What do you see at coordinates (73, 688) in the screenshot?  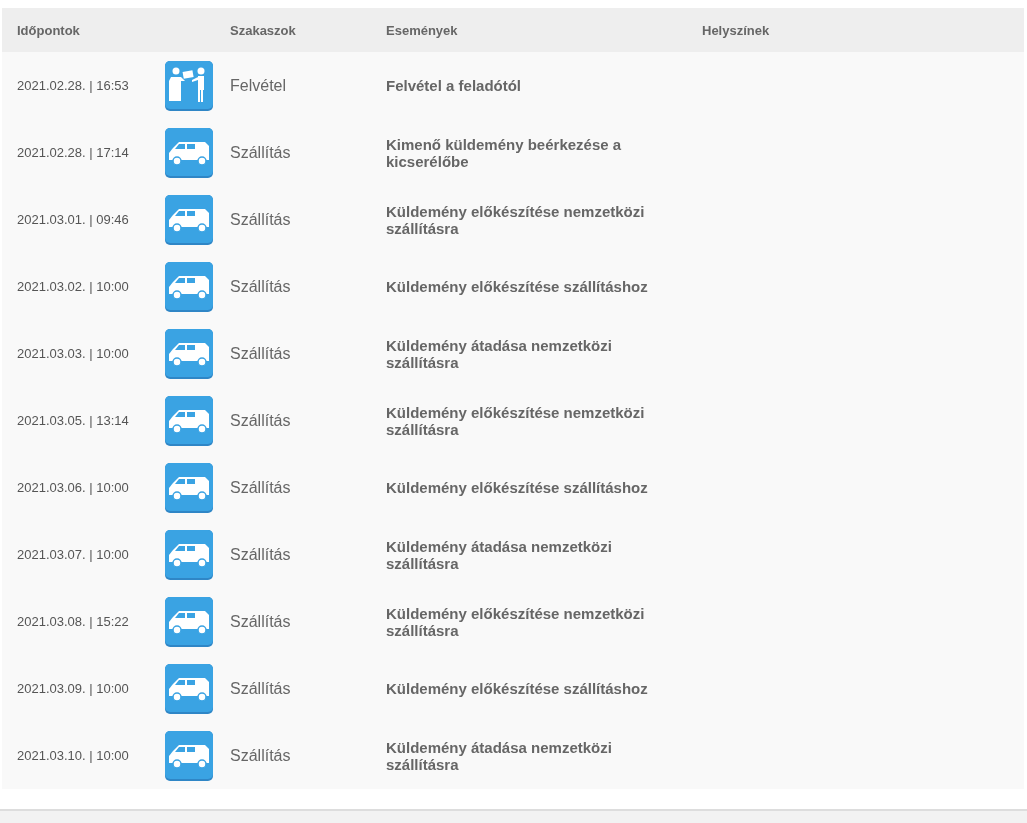 I see `timestamp: 2021.03.09. | 10:00` at bounding box center [73, 688].